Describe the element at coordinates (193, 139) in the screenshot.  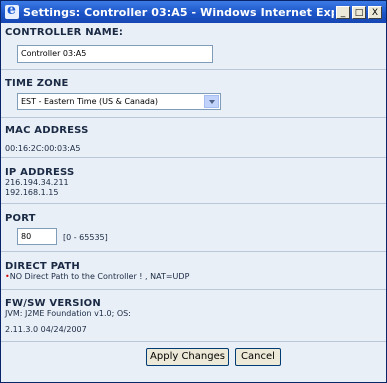
I see `mac-address-section: MAC ADDRESS 00:16:2C:00:03:A5` at that location.